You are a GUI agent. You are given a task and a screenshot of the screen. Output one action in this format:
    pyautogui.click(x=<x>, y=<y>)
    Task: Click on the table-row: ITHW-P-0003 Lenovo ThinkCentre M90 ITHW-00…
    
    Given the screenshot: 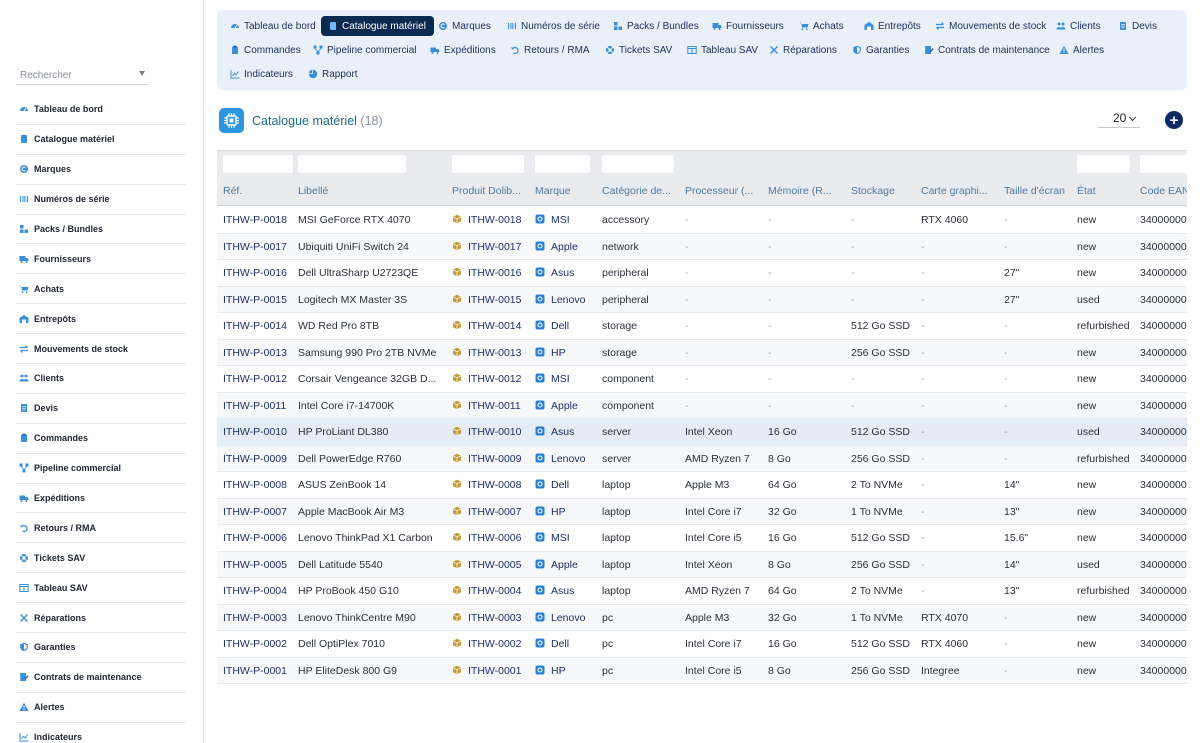 What is the action you would take?
    pyautogui.click(x=702, y=617)
    